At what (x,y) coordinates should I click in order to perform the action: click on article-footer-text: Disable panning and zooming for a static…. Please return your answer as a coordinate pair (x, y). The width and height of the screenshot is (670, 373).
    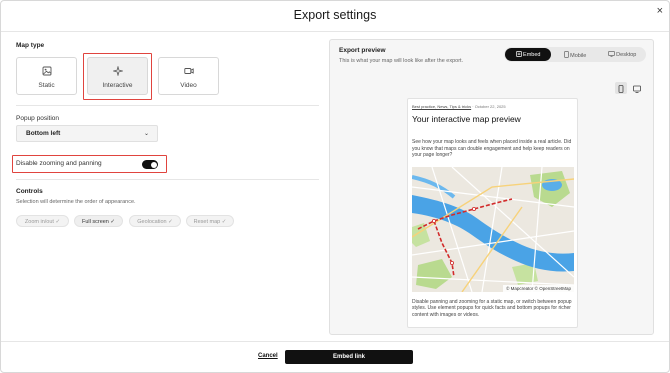
    Looking at the image, I should click on (492, 308).